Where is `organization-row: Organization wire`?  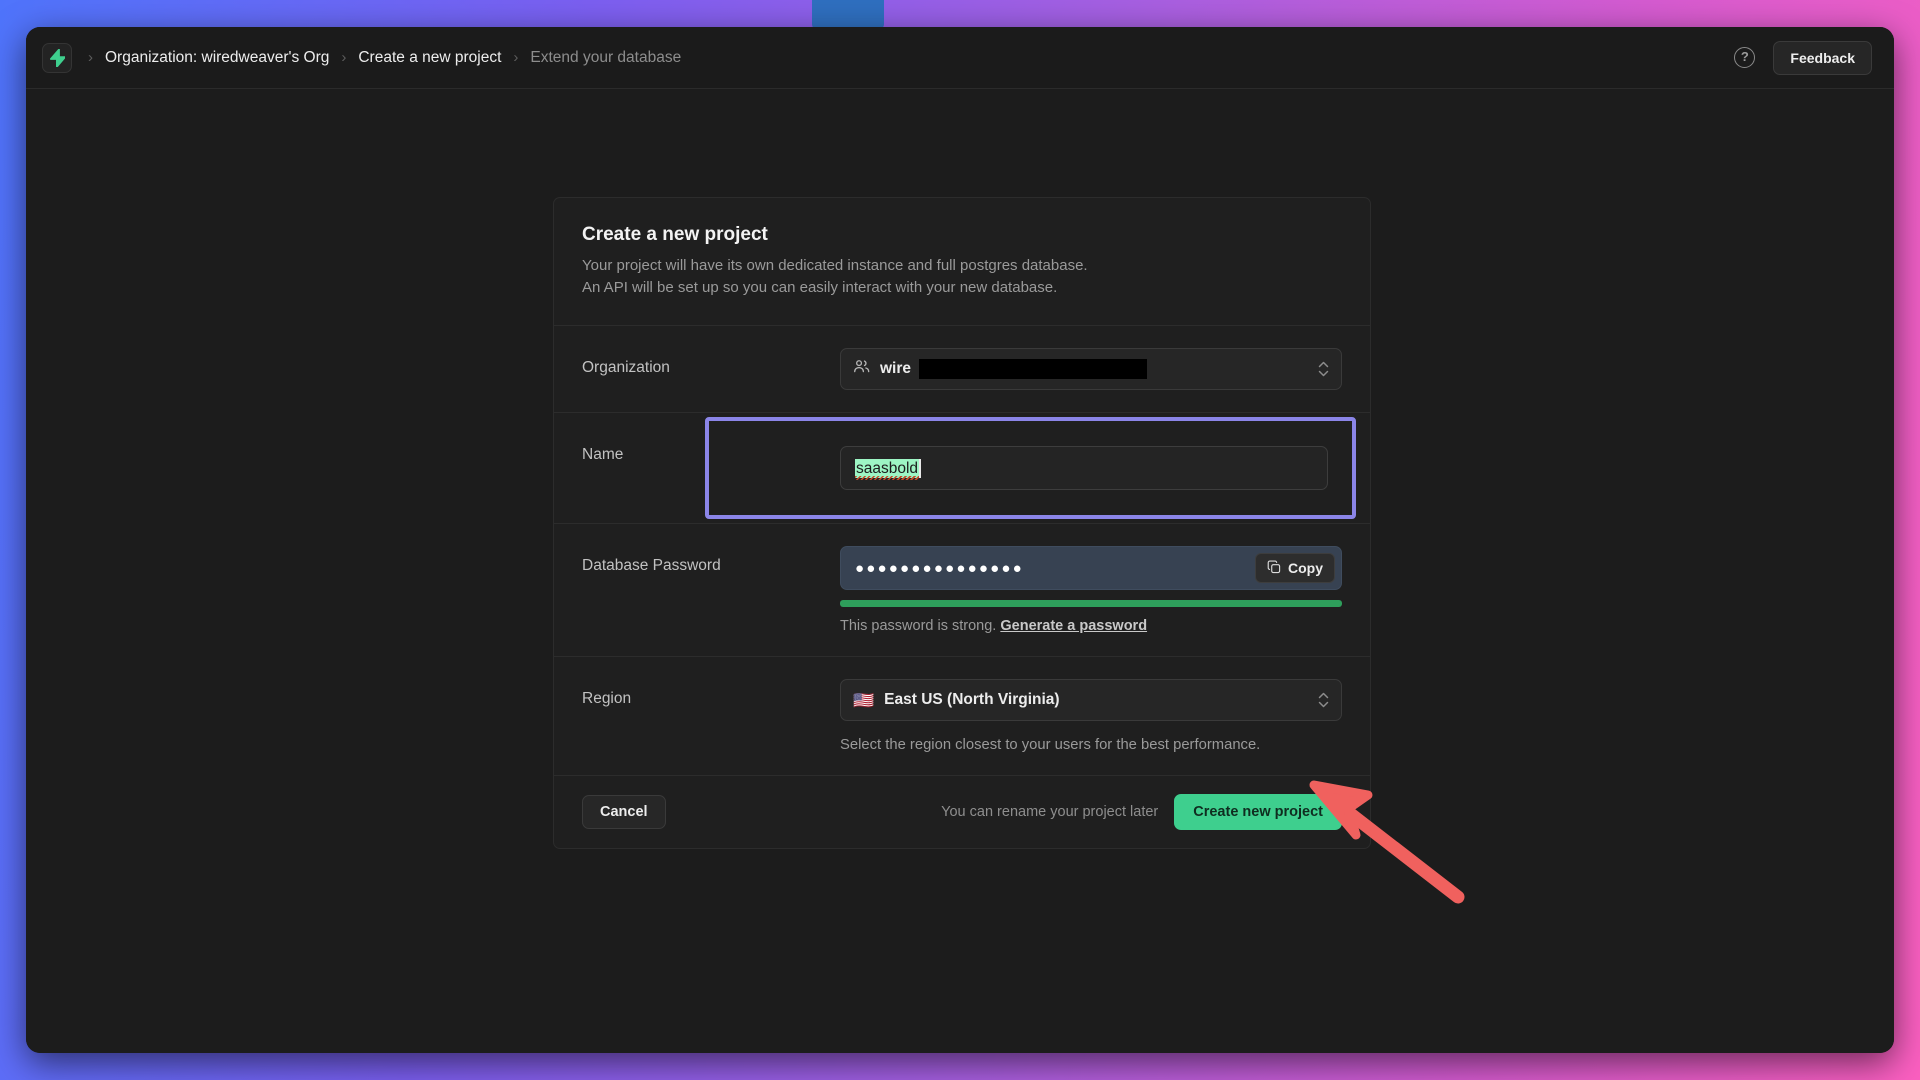
organization-row: Organization wire is located at coordinates (962, 370).